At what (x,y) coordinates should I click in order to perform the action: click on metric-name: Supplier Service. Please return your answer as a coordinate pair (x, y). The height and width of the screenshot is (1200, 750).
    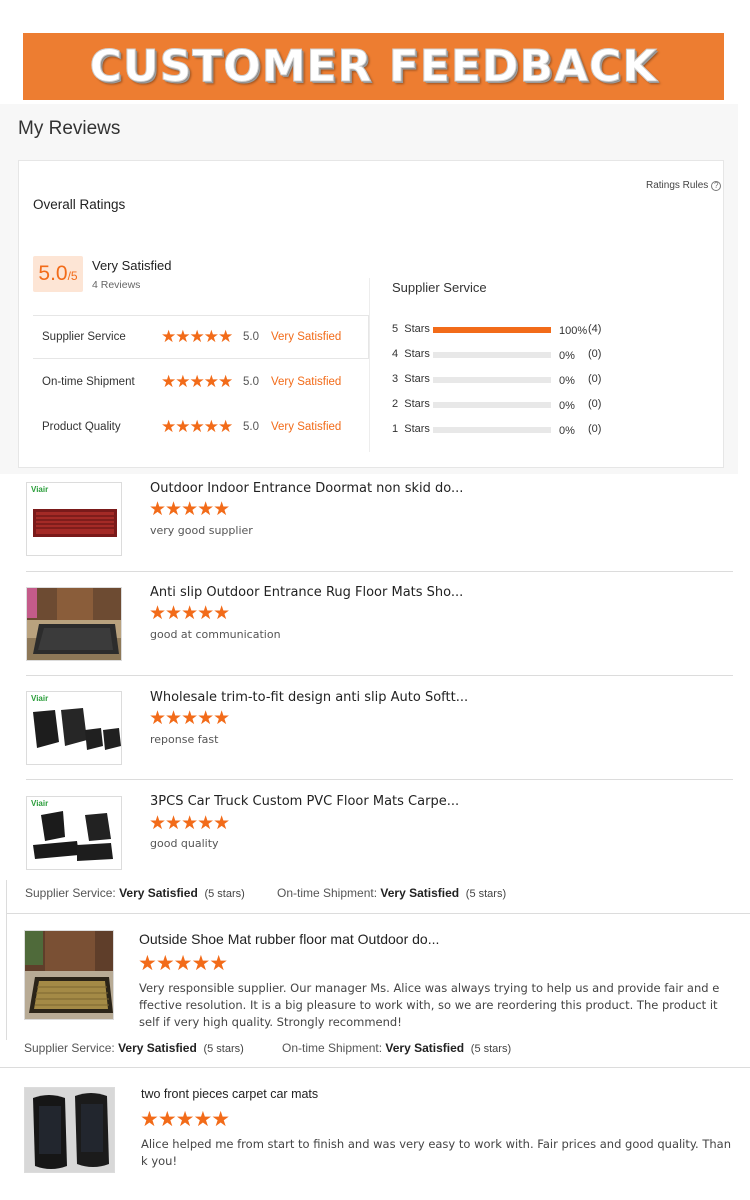
    Looking at the image, I should click on (84, 337).